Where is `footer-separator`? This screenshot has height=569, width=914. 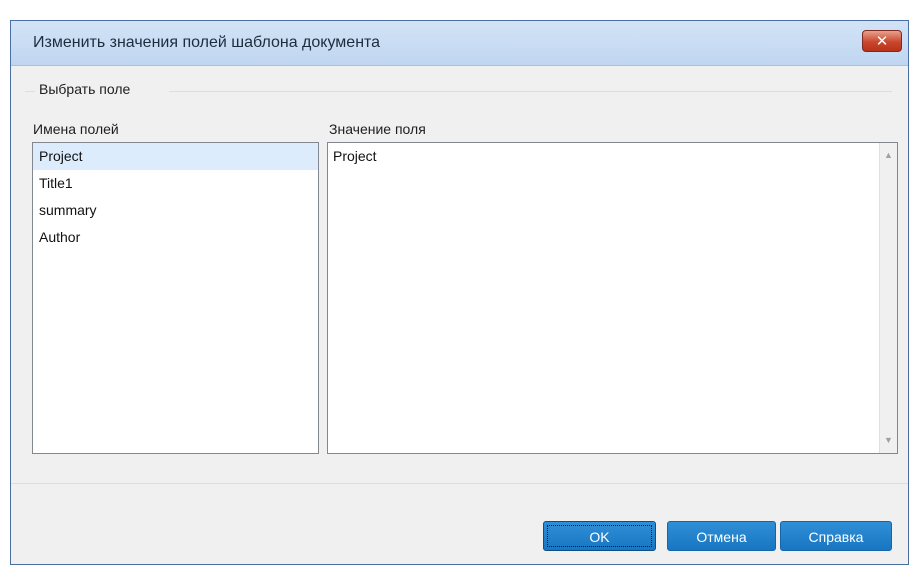 footer-separator is located at coordinates (459, 483).